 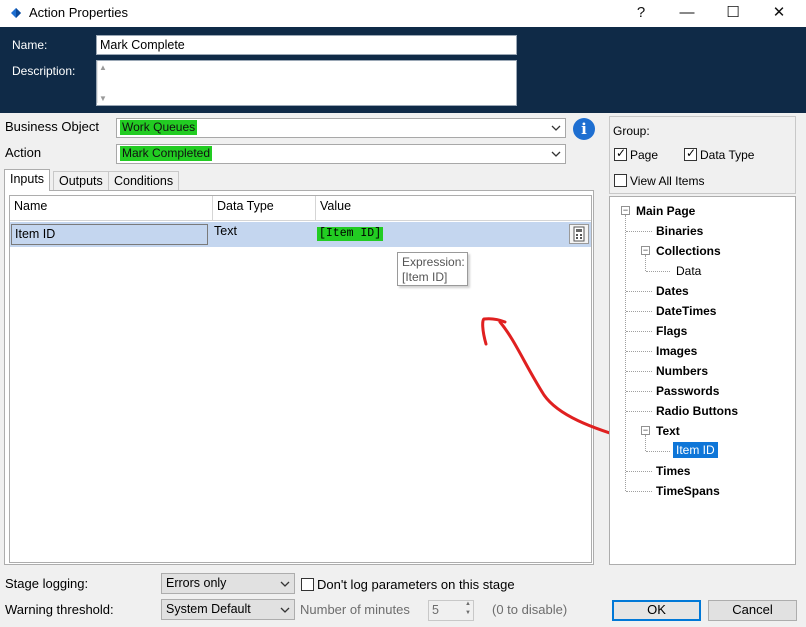 I want to click on column-header-value: Value, so click(x=453, y=208).